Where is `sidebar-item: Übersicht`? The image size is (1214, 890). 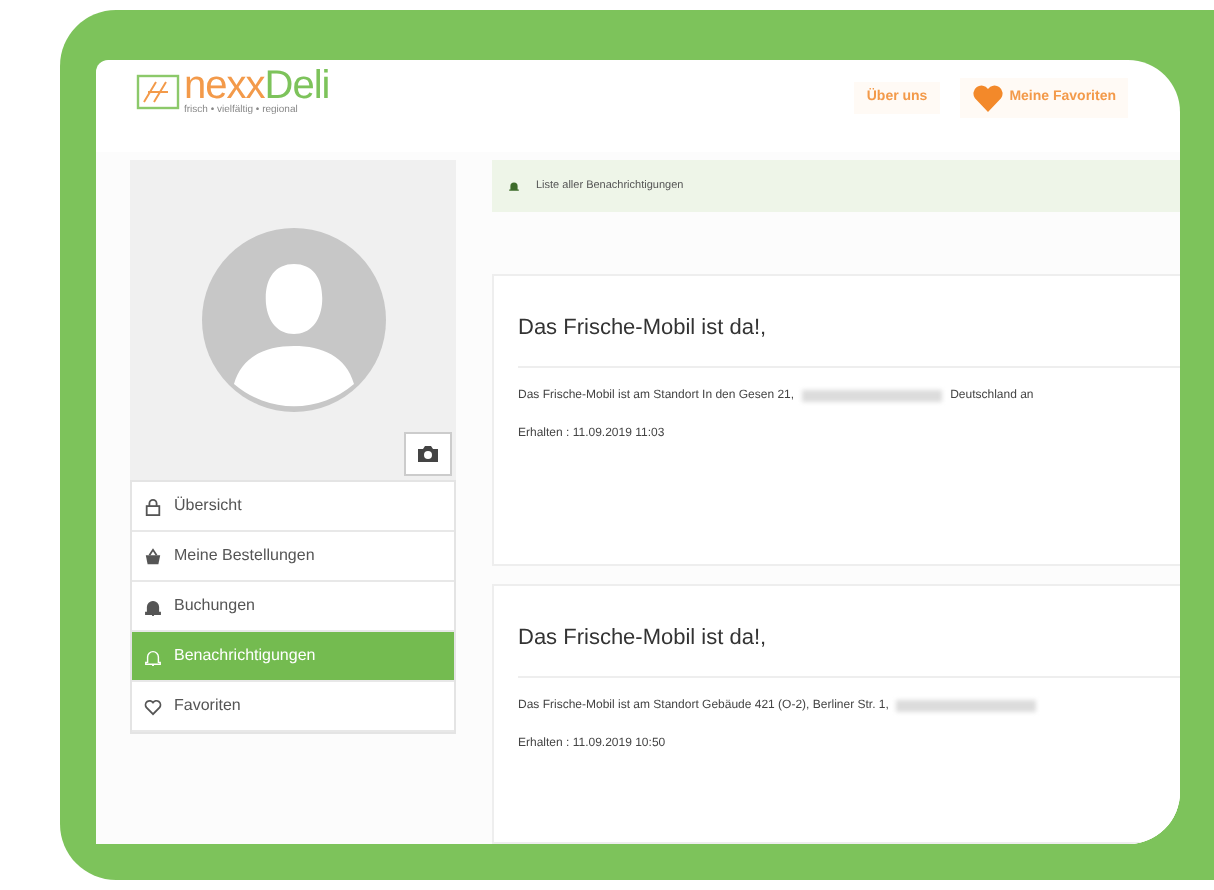 sidebar-item: Übersicht is located at coordinates (293, 507).